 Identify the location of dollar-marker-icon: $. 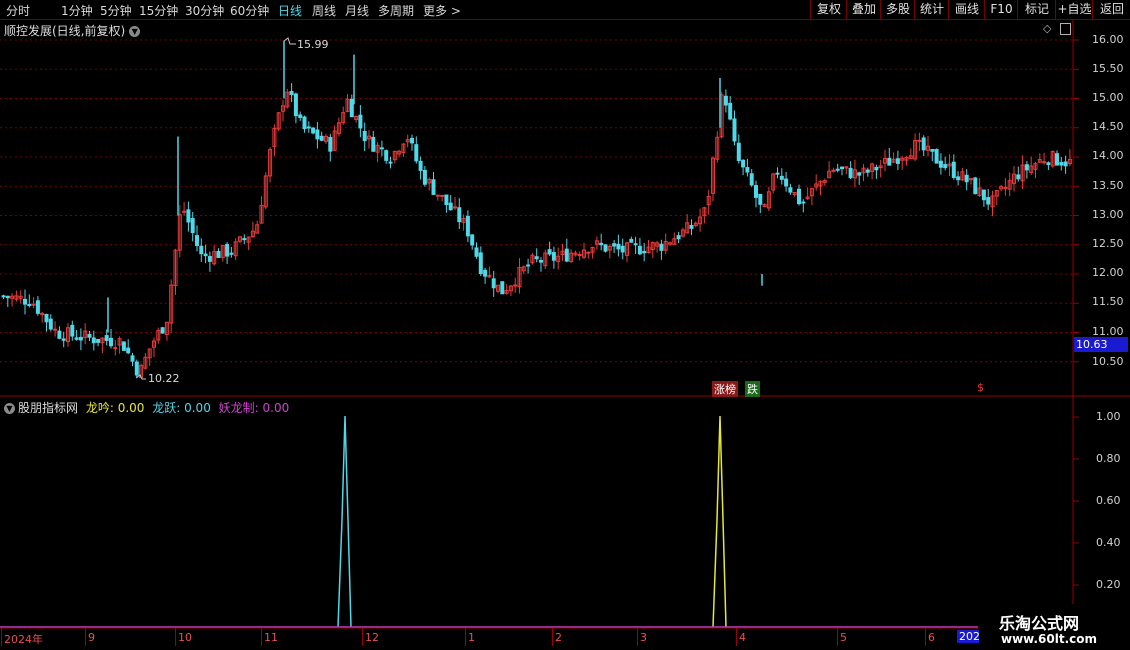
(980, 387).